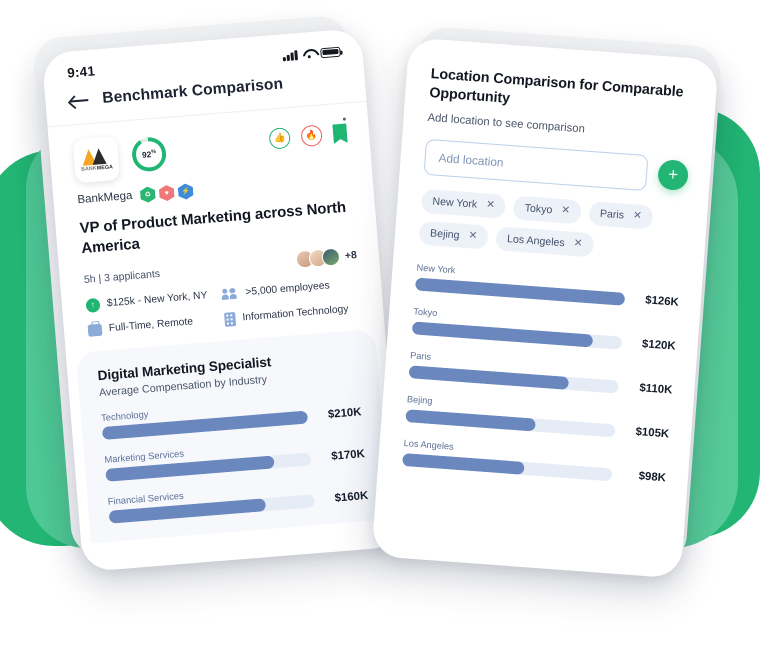  I want to click on status-icons, so click(311, 53).